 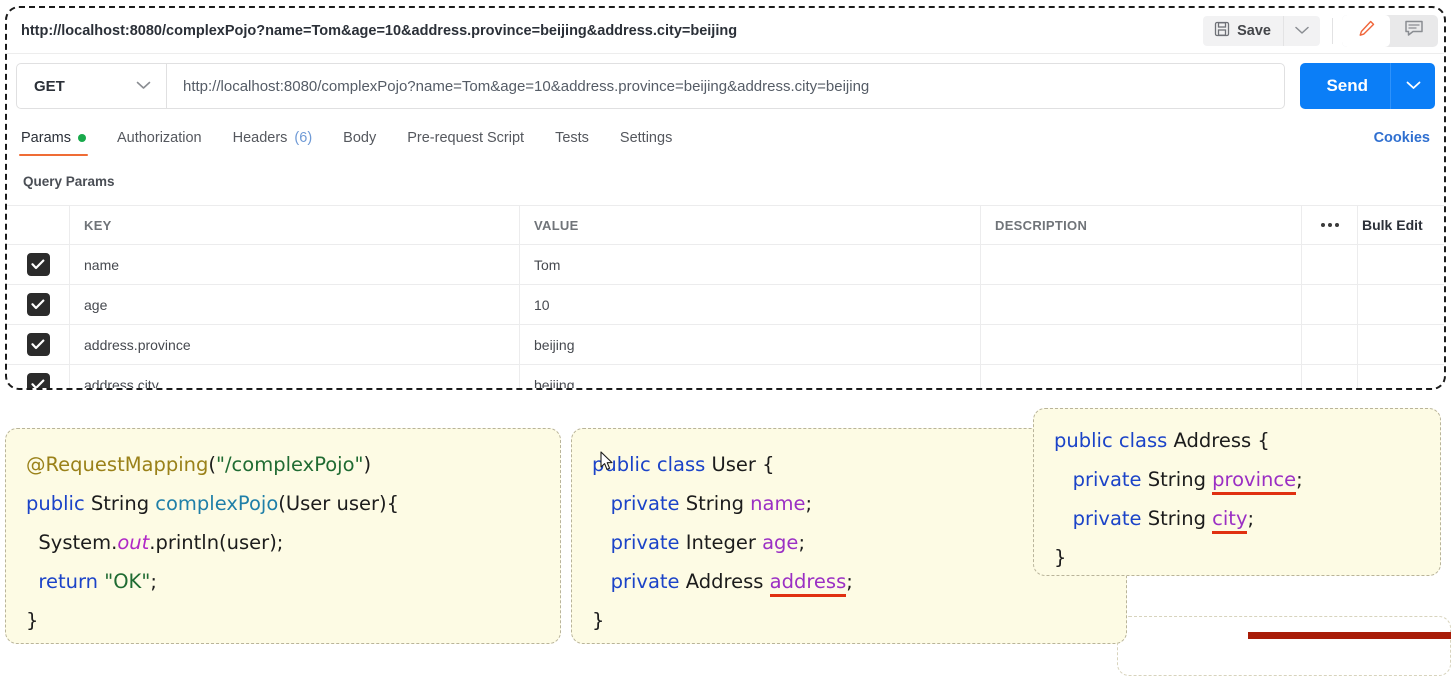 I want to click on args-token: (User user){, so click(x=339, y=503).